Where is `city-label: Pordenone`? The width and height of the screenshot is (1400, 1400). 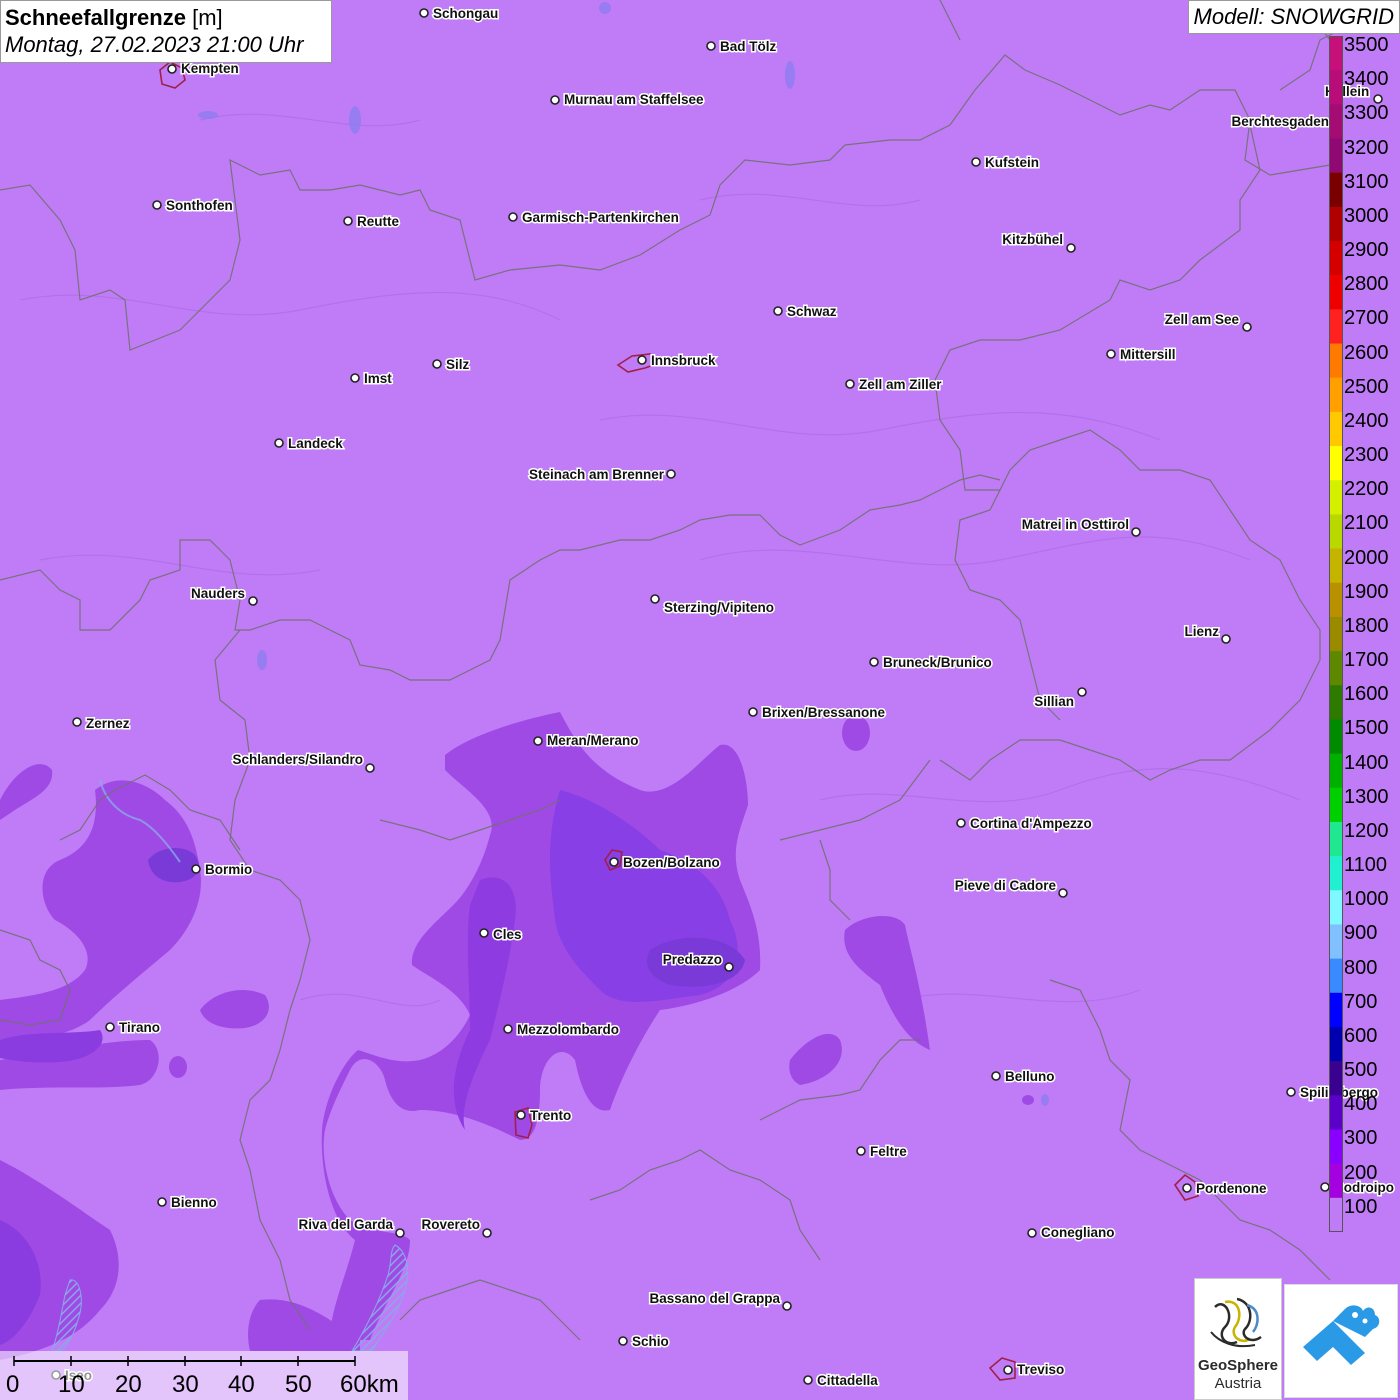 city-label: Pordenone is located at coordinates (1231, 1188).